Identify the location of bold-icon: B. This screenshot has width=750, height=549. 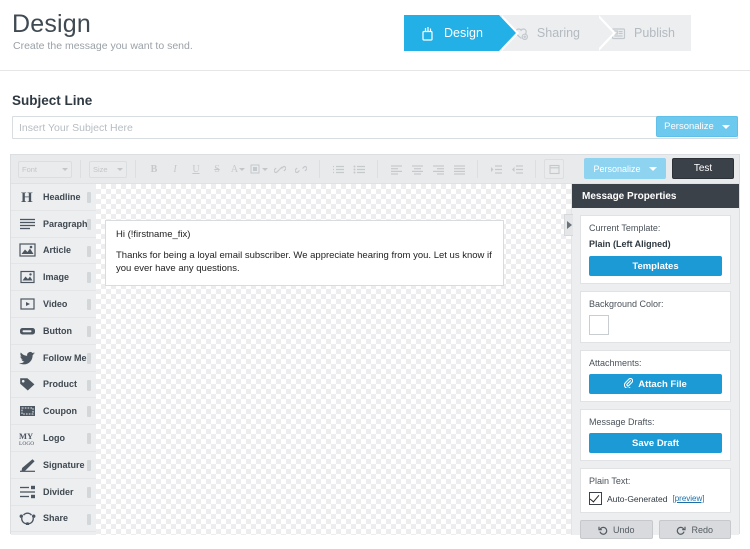
(154, 169).